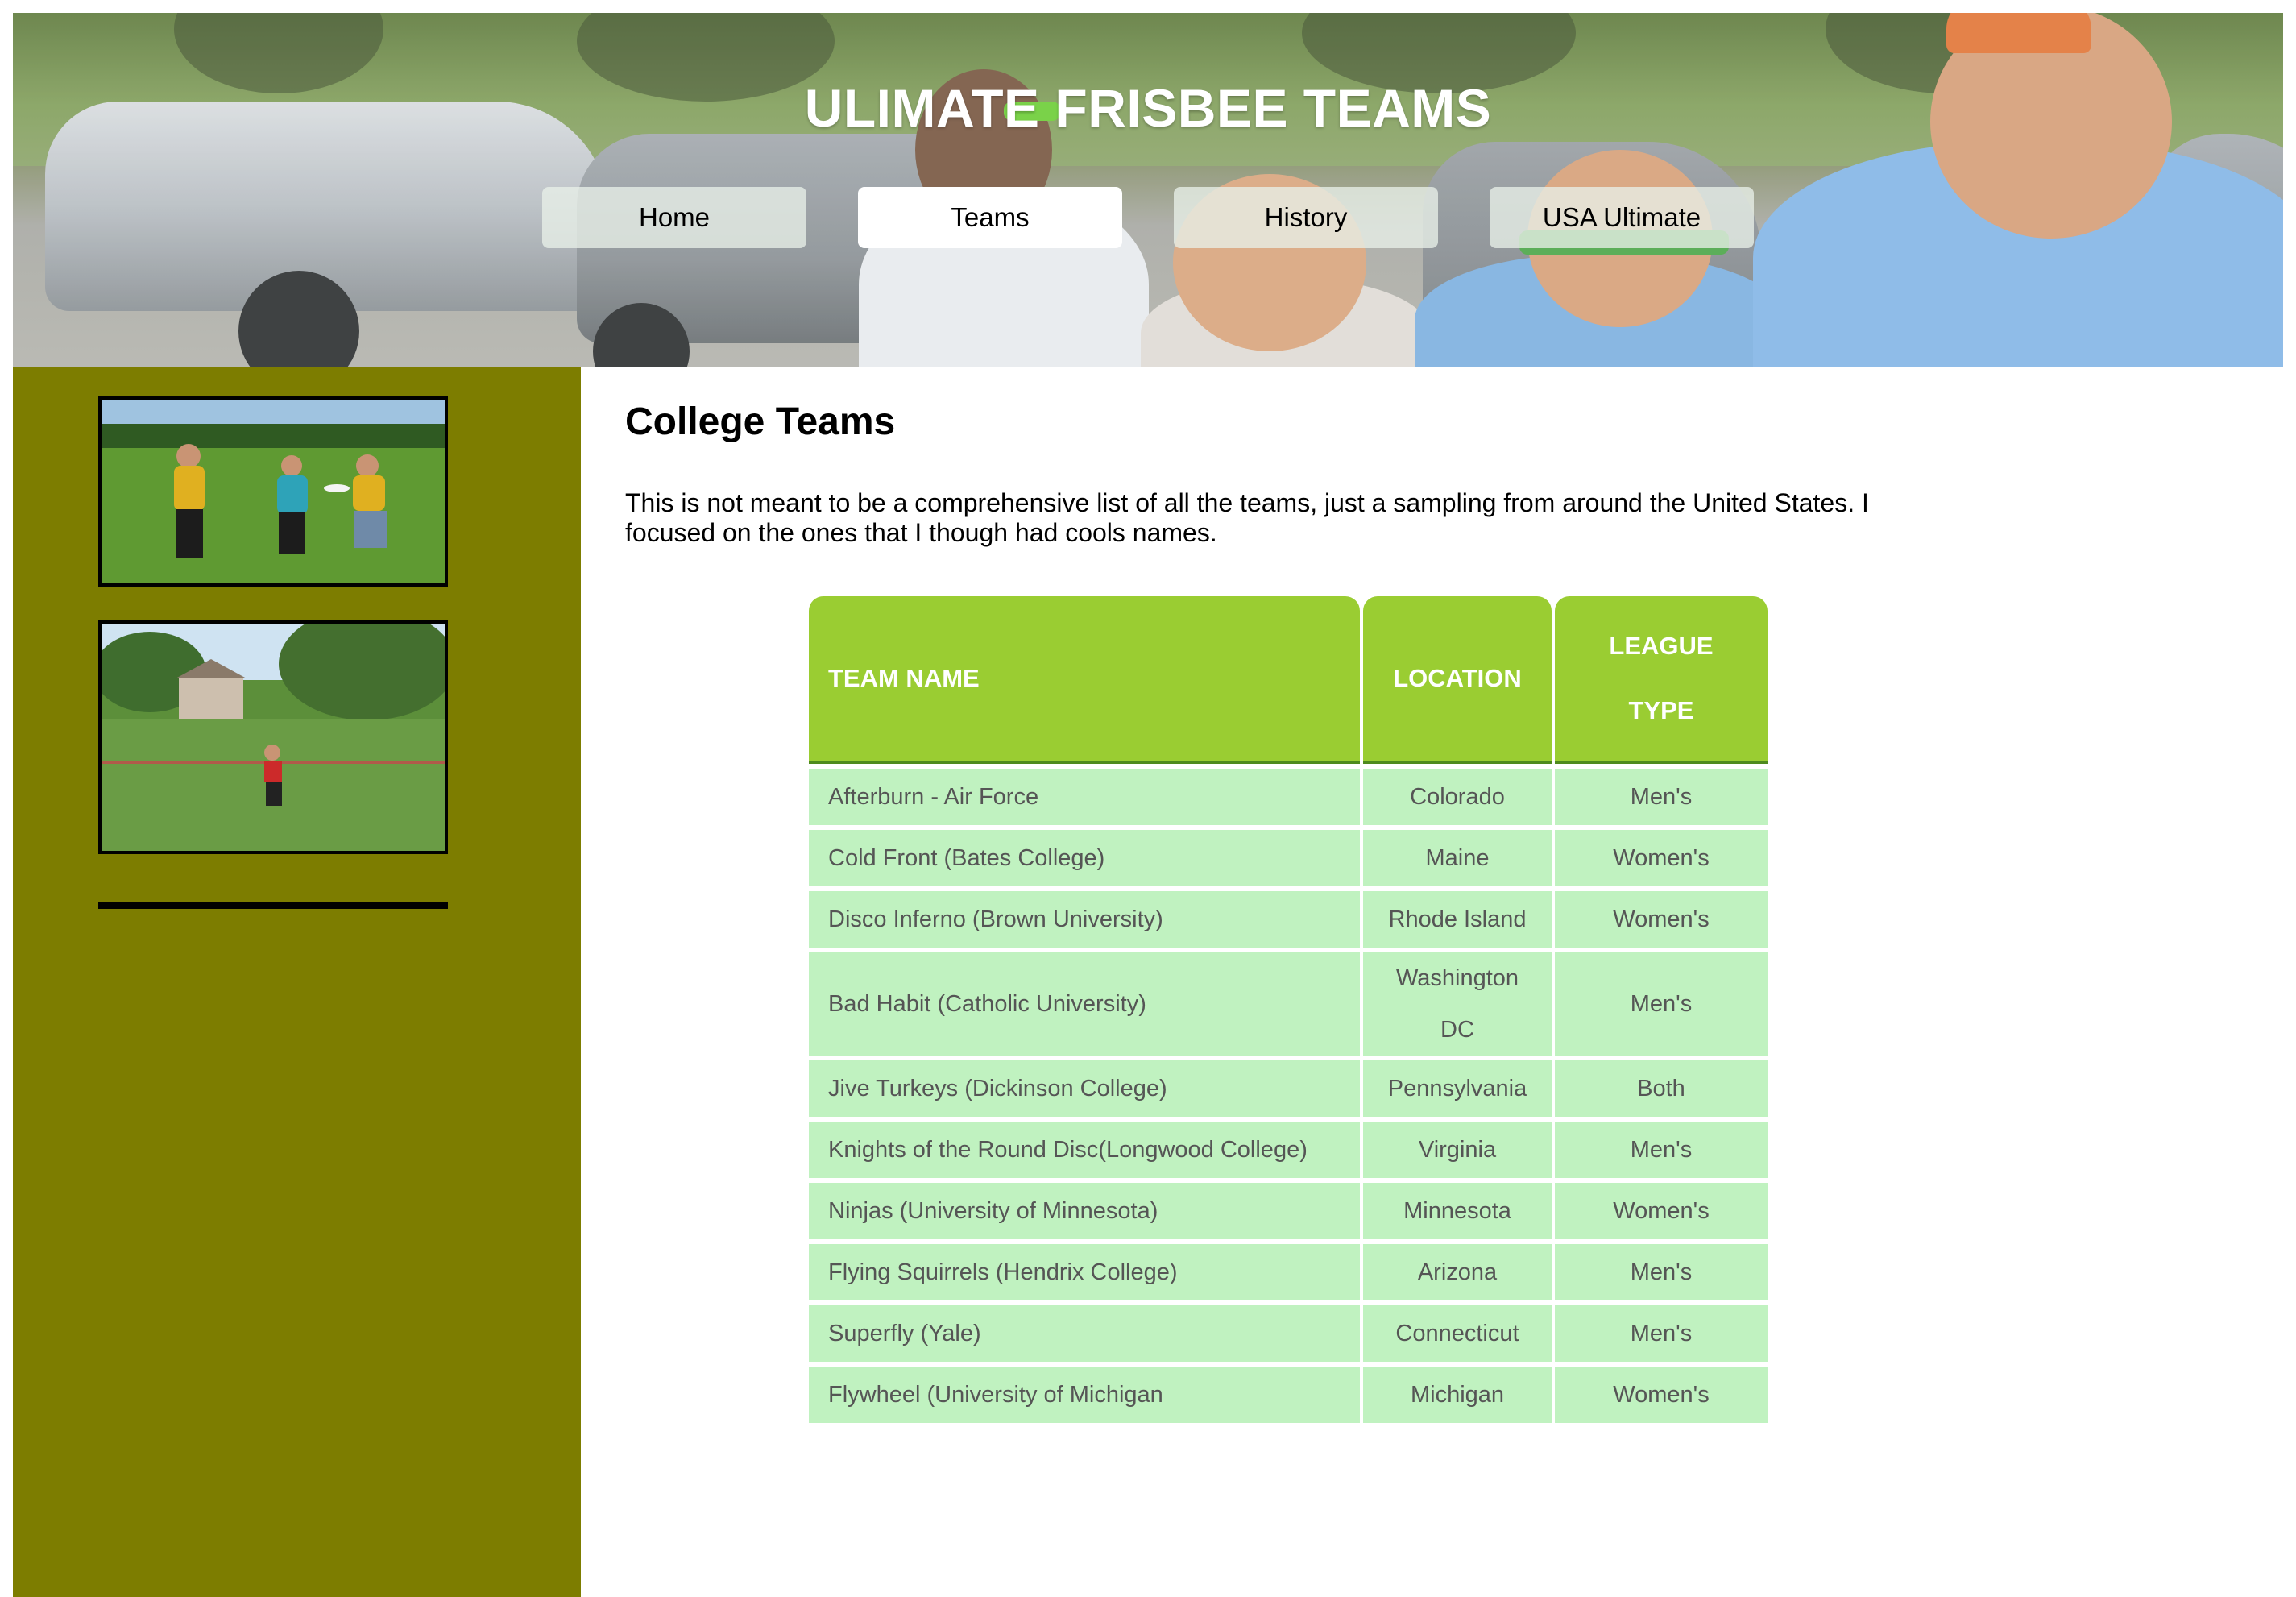 This screenshot has height=1597, width=2296. What do you see at coordinates (1457, 1395) in the screenshot?
I see `cell-location: Michigan` at bounding box center [1457, 1395].